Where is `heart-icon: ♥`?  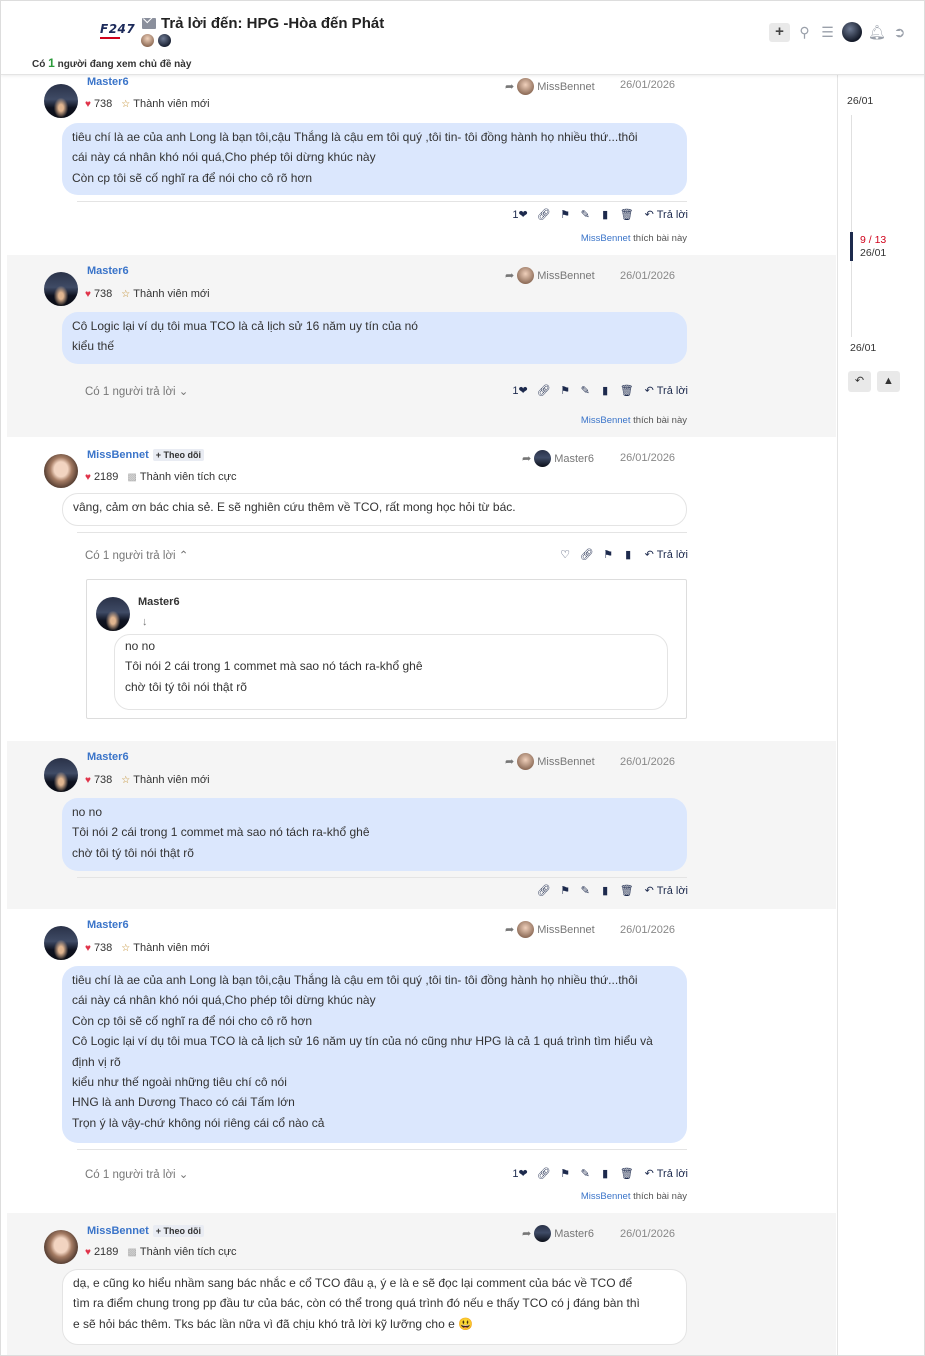 heart-icon: ♥ is located at coordinates (88, 1252).